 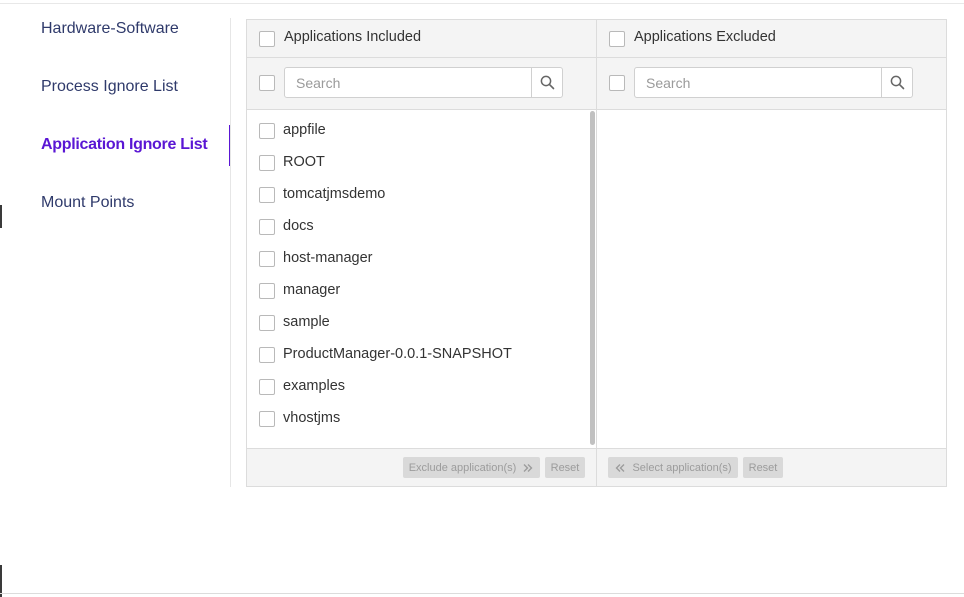 What do you see at coordinates (353, 37) in the screenshot?
I see `included-title: Applications Included` at bounding box center [353, 37].